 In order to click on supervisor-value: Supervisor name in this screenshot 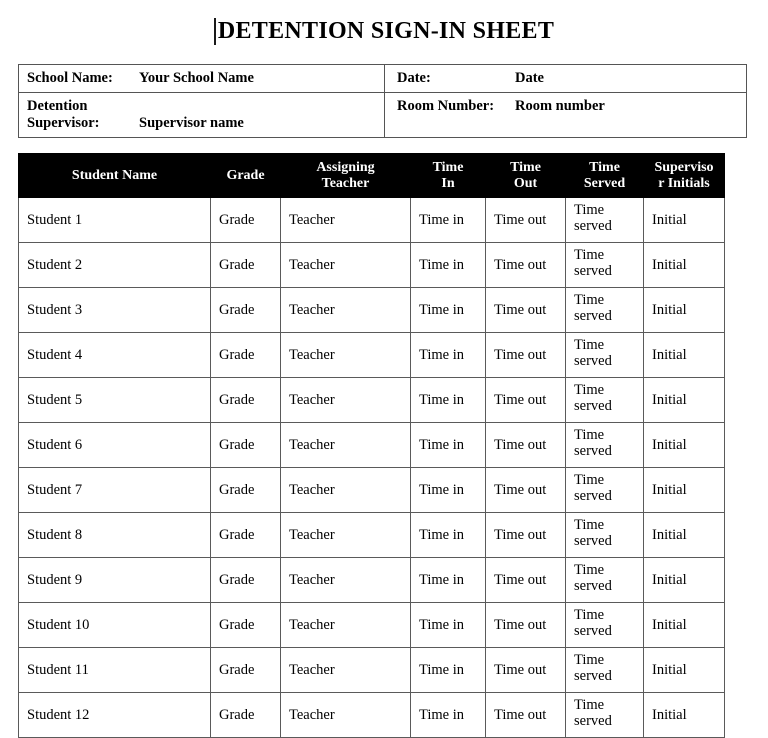, I will do `click(191, 115)`.